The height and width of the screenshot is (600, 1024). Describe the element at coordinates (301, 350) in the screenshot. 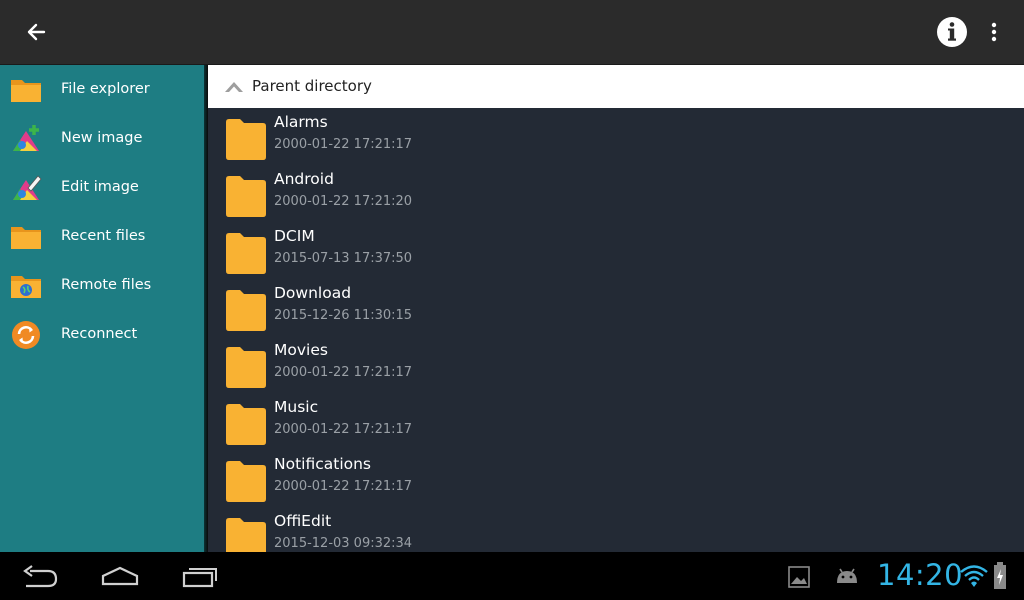

I see `file-name: Movies` at that location.